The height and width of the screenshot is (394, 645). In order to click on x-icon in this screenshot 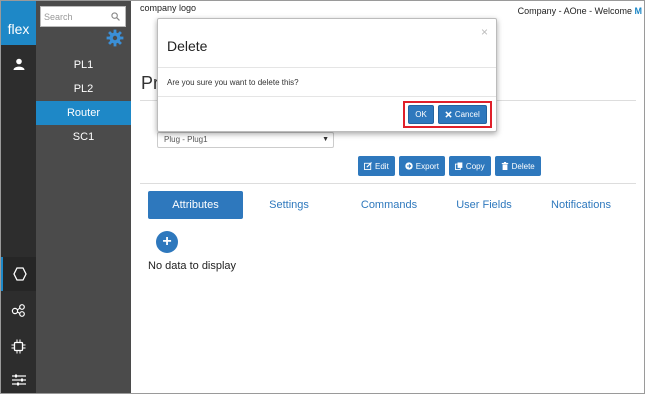, I will do `click(448, 114)`.